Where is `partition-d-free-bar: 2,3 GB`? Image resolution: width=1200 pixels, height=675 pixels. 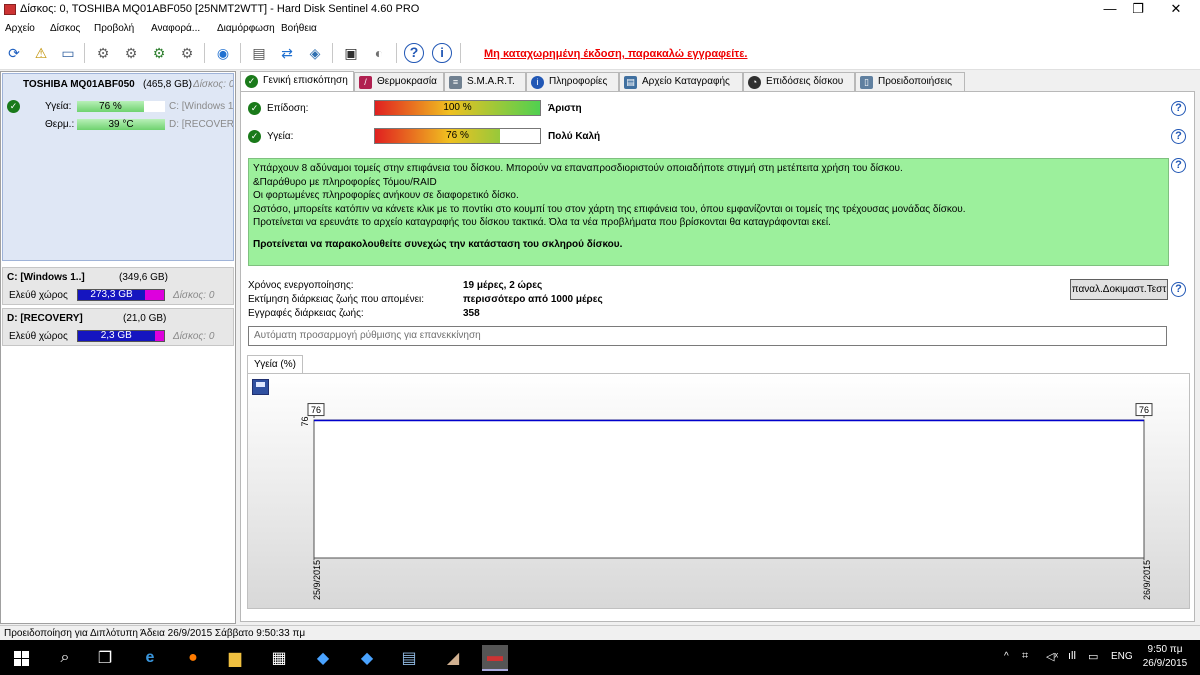 partition-d-free-bar: 2,3 GB is located at coordinates (121, 336).